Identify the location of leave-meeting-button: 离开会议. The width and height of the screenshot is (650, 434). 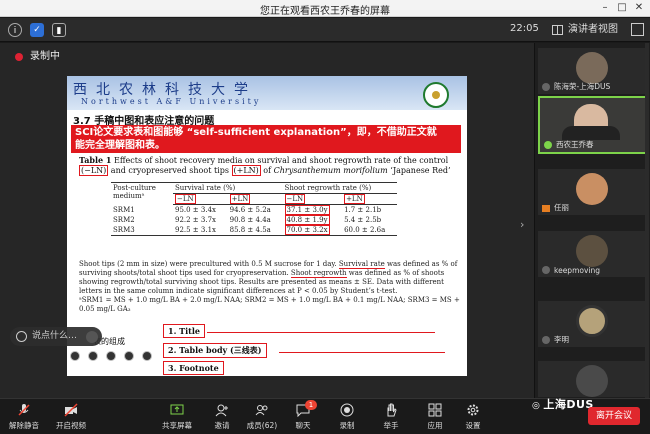
(614, 416).